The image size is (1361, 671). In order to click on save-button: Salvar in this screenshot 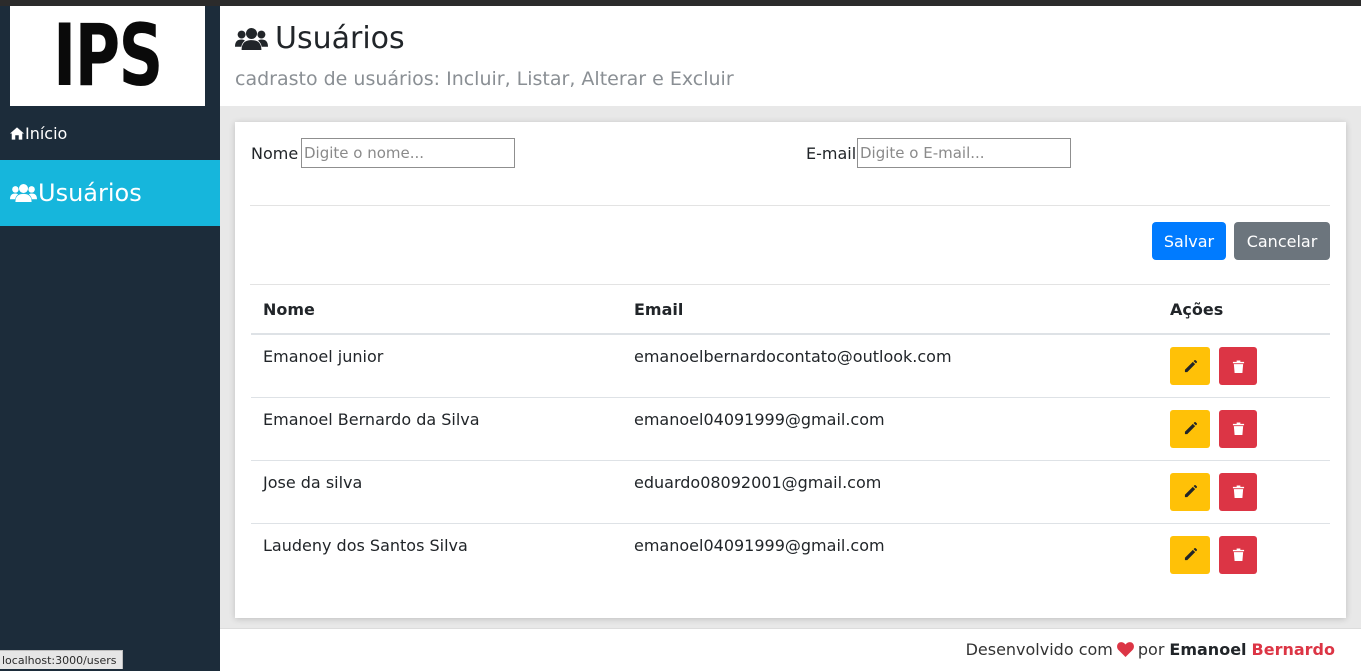, I will do `click(1189, 241)`.